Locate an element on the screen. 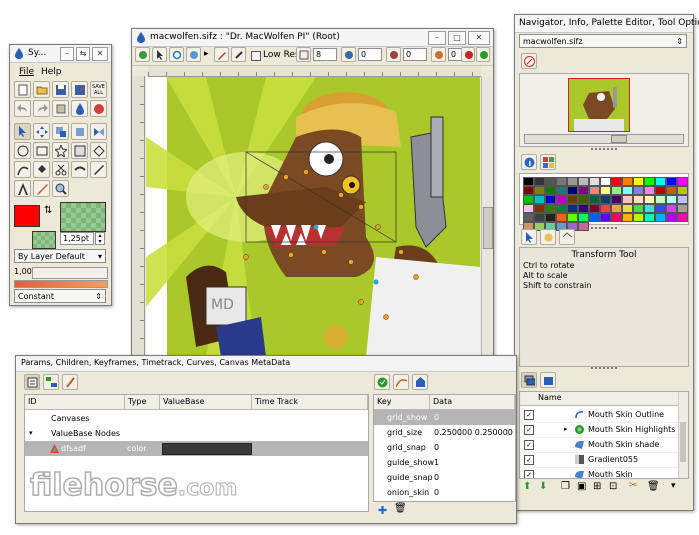  children-tab-icon is located at coordinates (51, 382).